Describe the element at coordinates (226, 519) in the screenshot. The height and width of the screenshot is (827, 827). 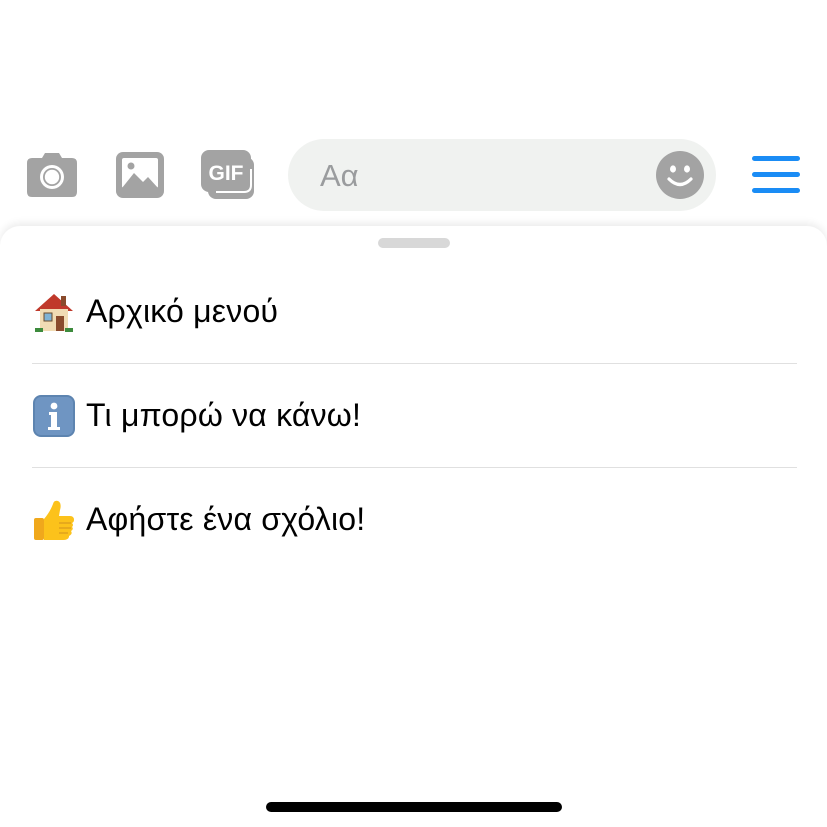
I see `menu-item-label: Αφήστε ένα σχόλιο!` at that location.